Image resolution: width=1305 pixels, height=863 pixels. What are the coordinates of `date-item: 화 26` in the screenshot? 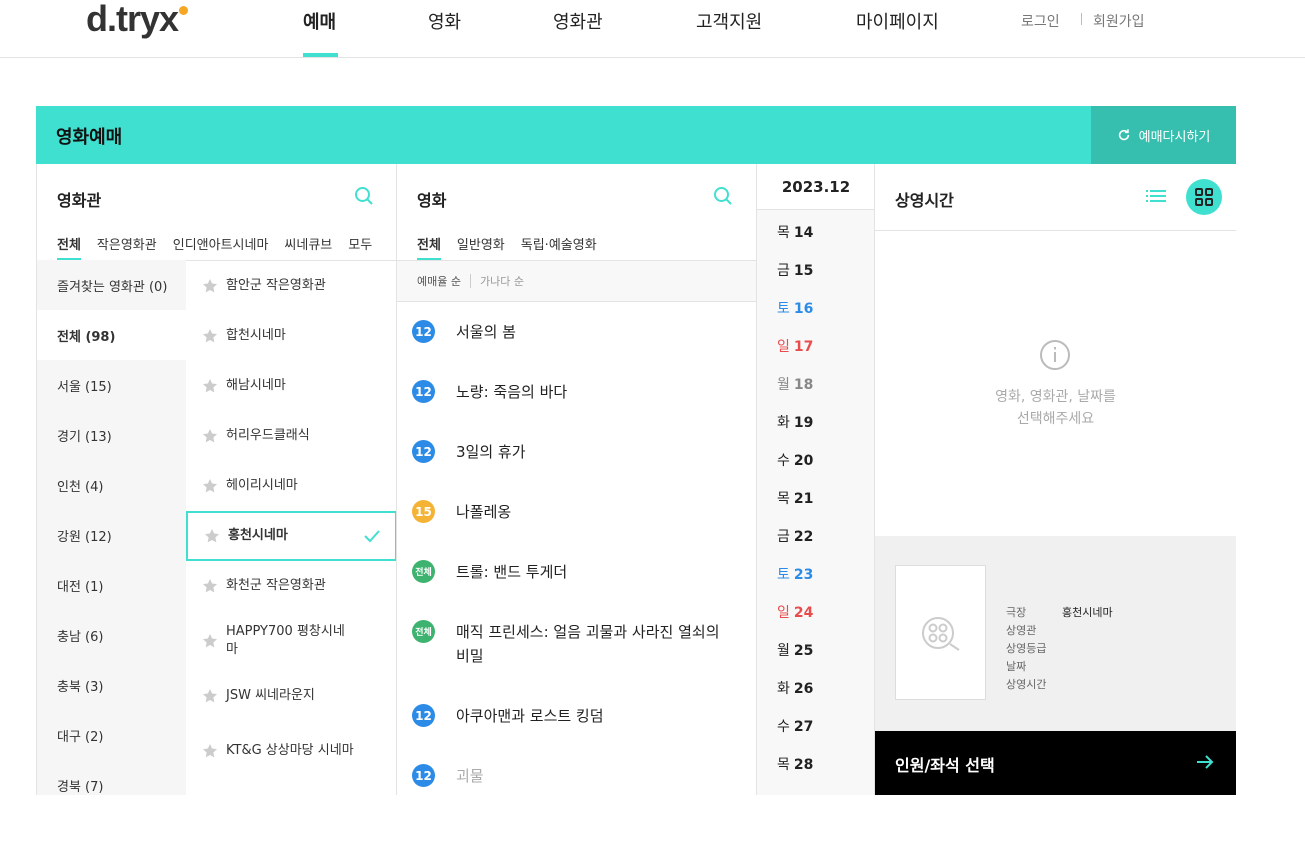 It's located at (795, 688).